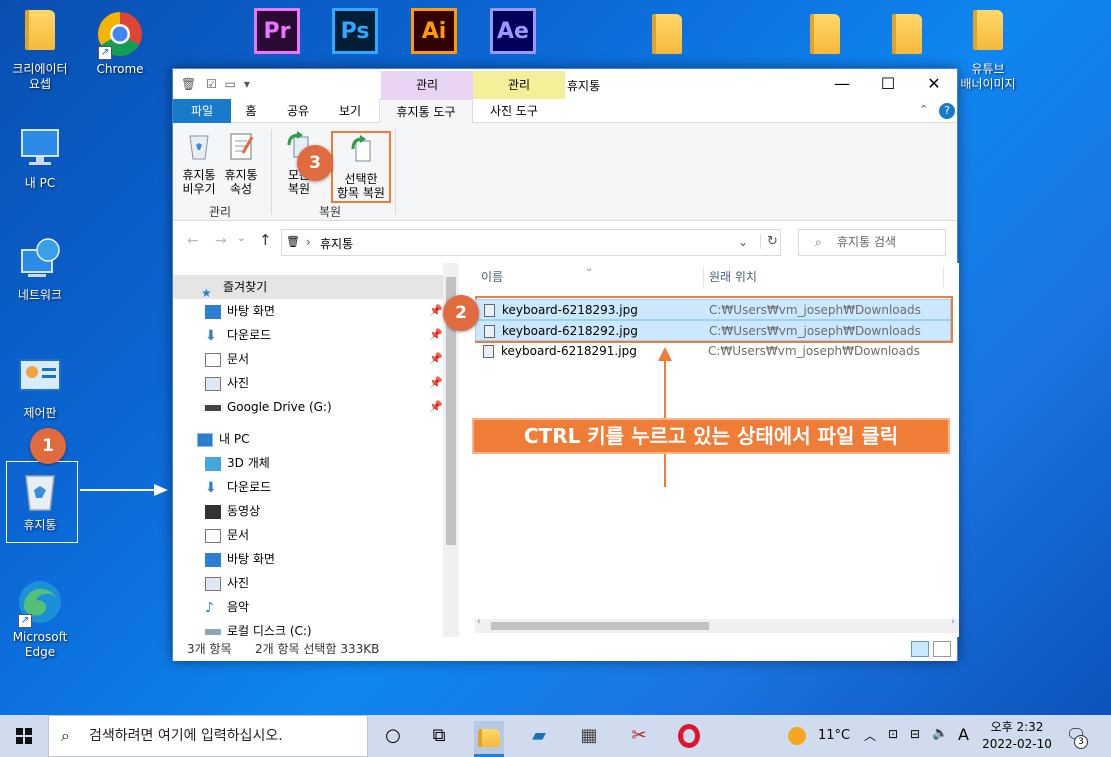  Describe the element at coordinates (40, 157) in the screenshot. I see `desktop-icon-this-pc: 내 PC` at that location.